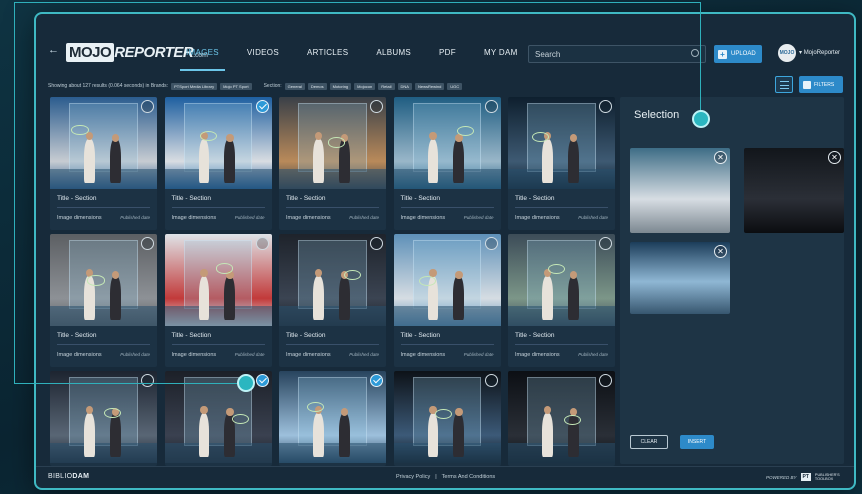  I want to click on logo-part2: REPORTER, so click(154, 52).